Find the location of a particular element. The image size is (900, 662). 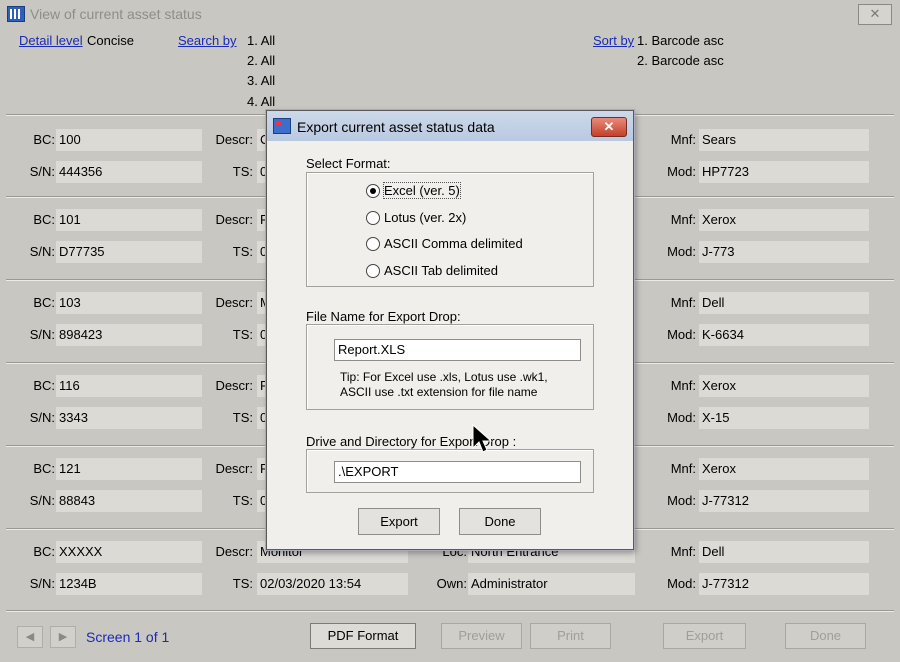

bc-value: XXXXX is located at coordinates (129, 552).